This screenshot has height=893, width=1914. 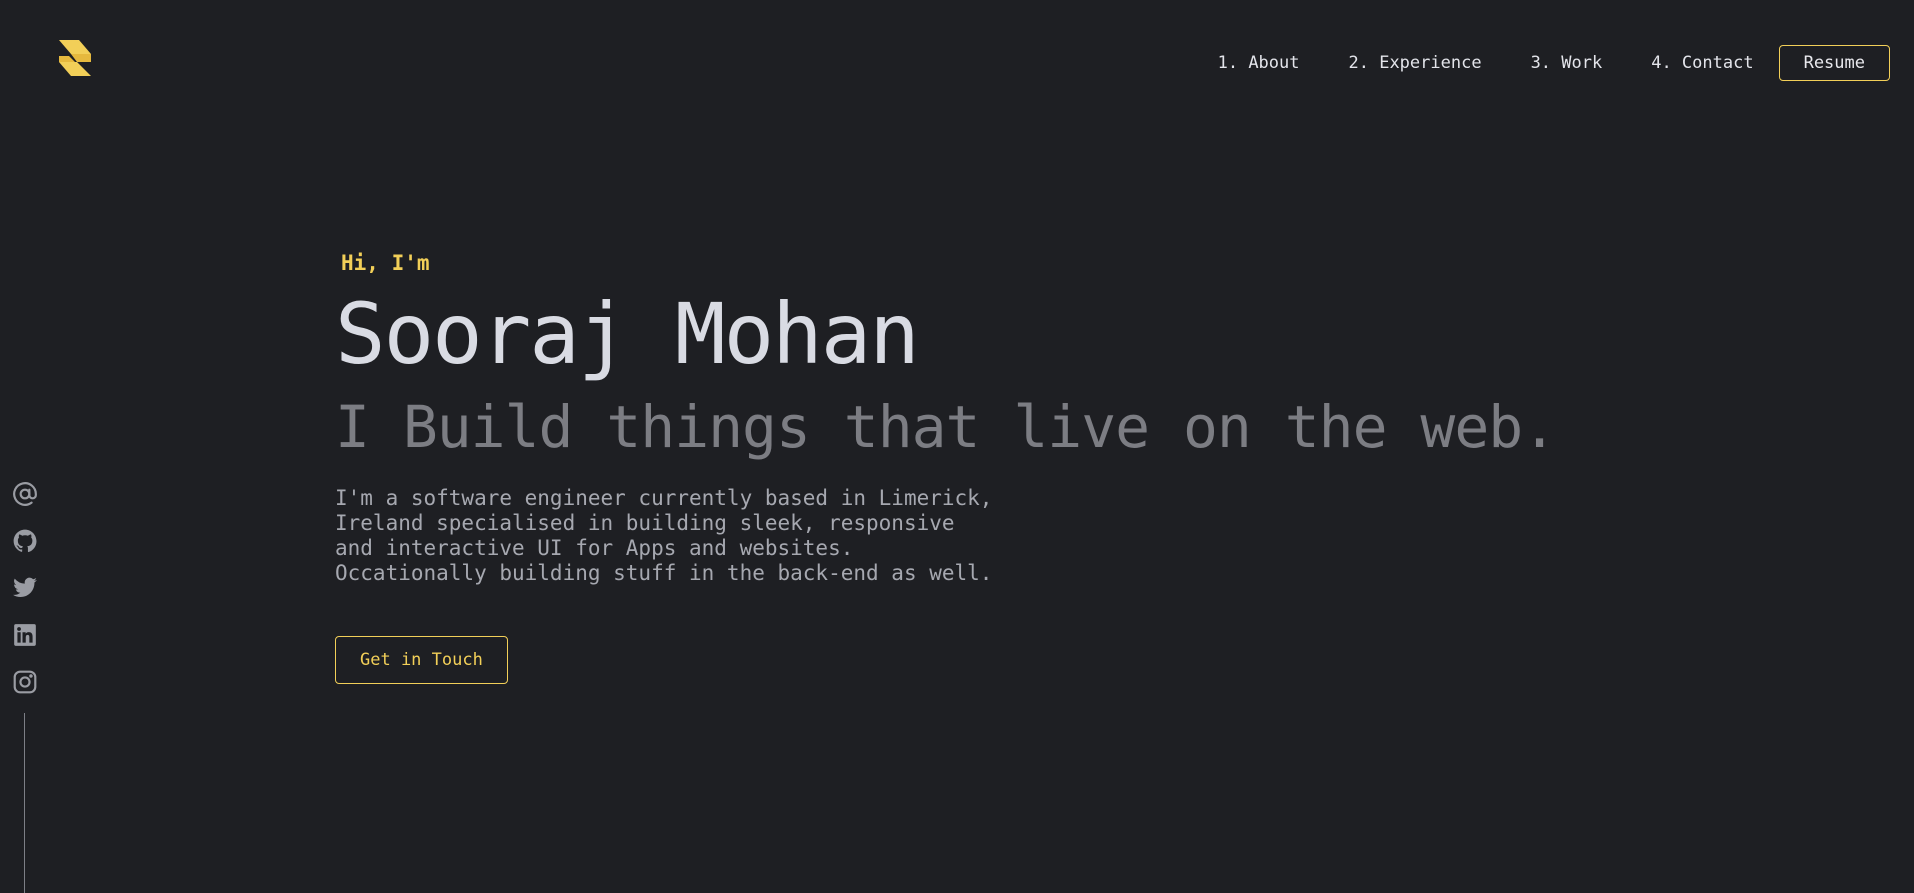 What do you see at coordinates (25, 682) in the screenshot?
I see `instagram-icon` at bounding box center [25, 682].